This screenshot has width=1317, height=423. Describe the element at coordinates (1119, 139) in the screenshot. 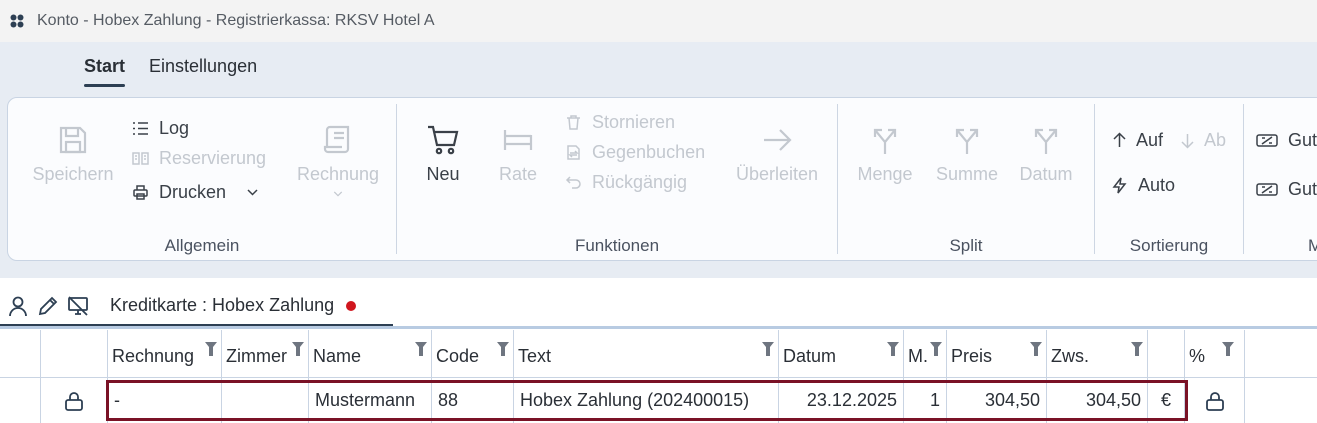

I see `arrow-up-icon` at that location.